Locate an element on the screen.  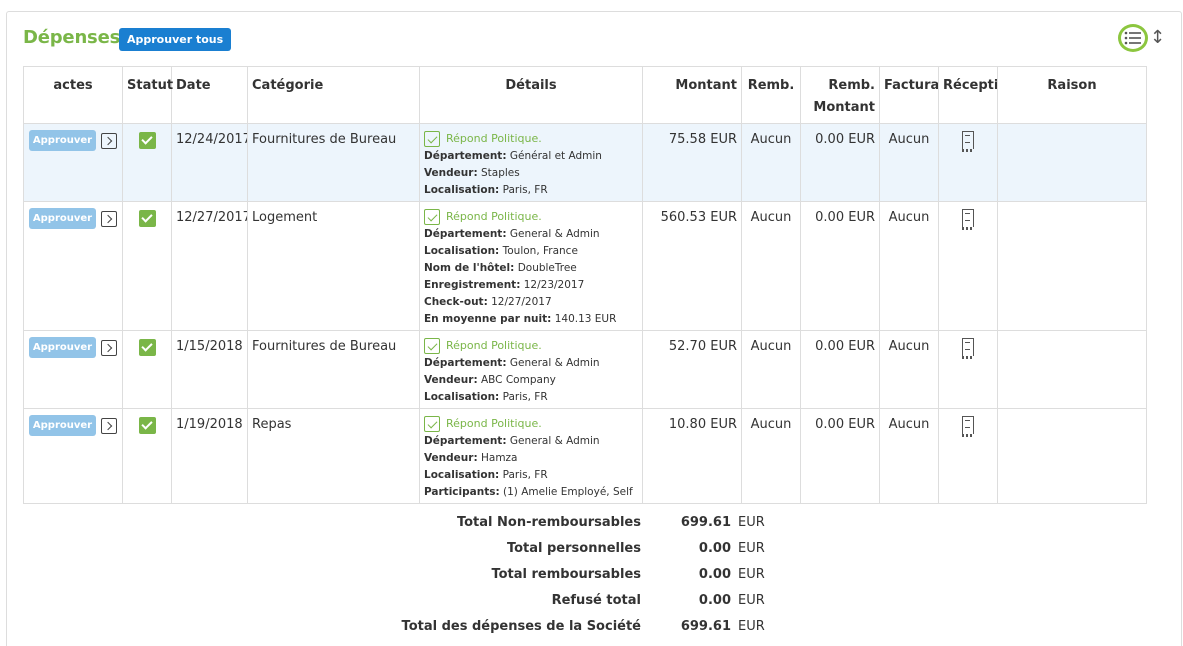
detail-line: Localisation: Toulon, France is located at coordinates (531, 251).